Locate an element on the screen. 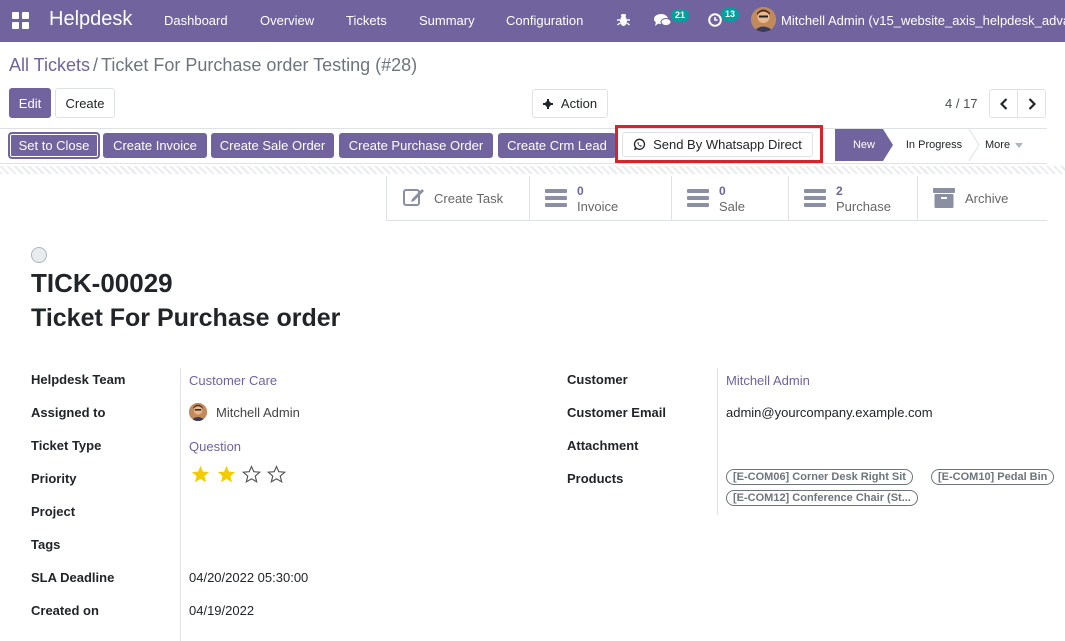 Image resolution: width=1065 pixels, height=641 pixels. purchase-label: Purchase is located at coordinates (863, 206).